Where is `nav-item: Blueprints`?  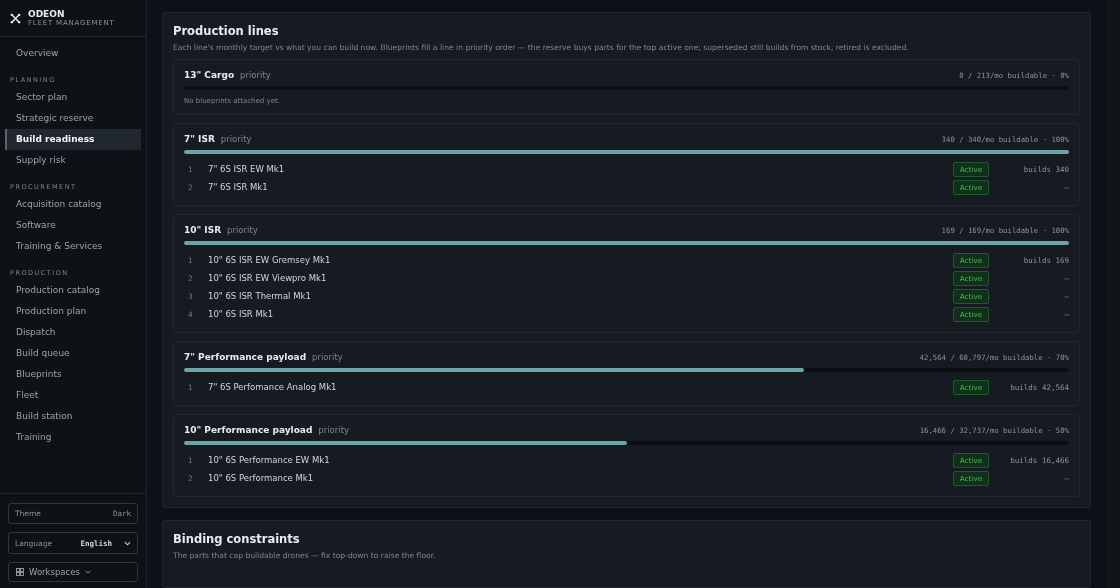
nav-item: Blueprints is located at coordinates (73, 374).